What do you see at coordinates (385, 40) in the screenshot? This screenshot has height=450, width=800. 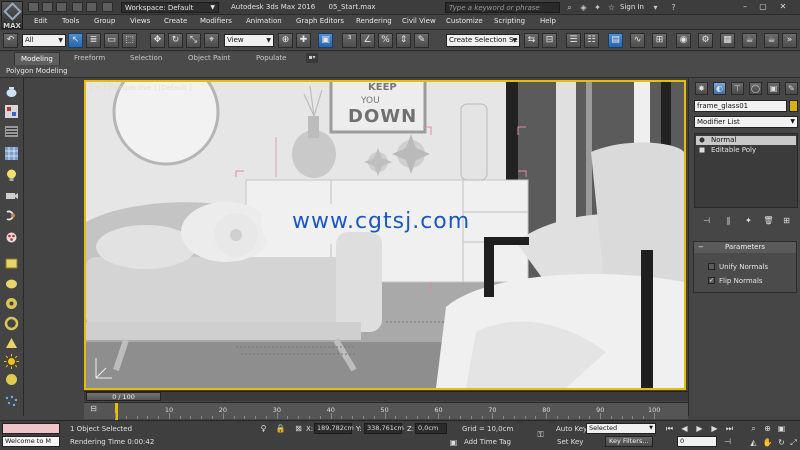 I see `percent-snap-button: %` at bounding box center [385, 40].